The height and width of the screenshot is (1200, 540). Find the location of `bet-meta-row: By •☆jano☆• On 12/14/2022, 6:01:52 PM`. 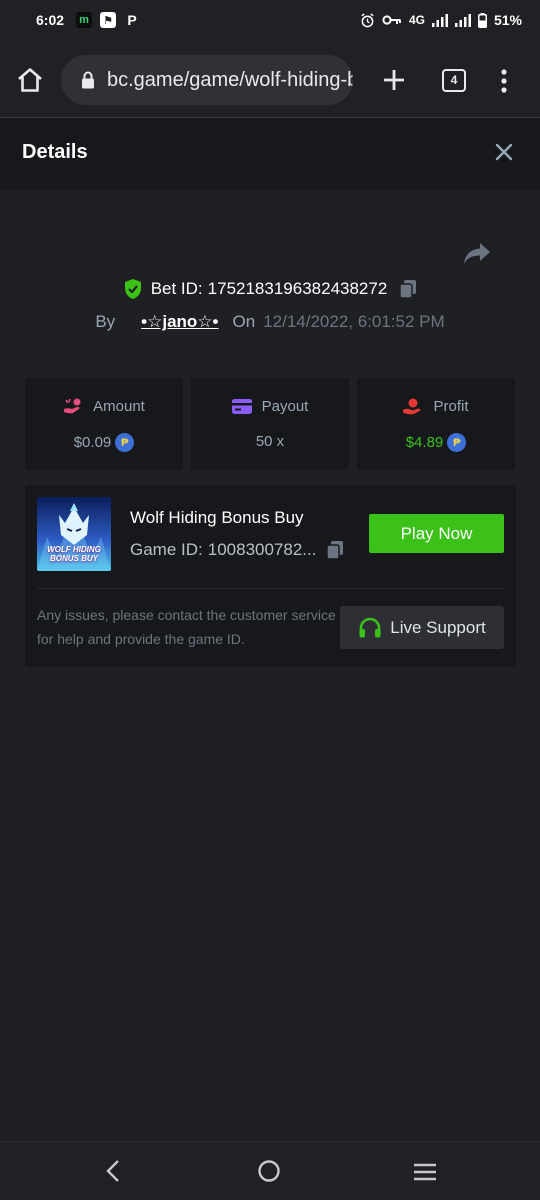

bet-meta-row: By •☆jano☆• On 12/14/2022, 6:01:52 PM is located at coordinates (270, 322).